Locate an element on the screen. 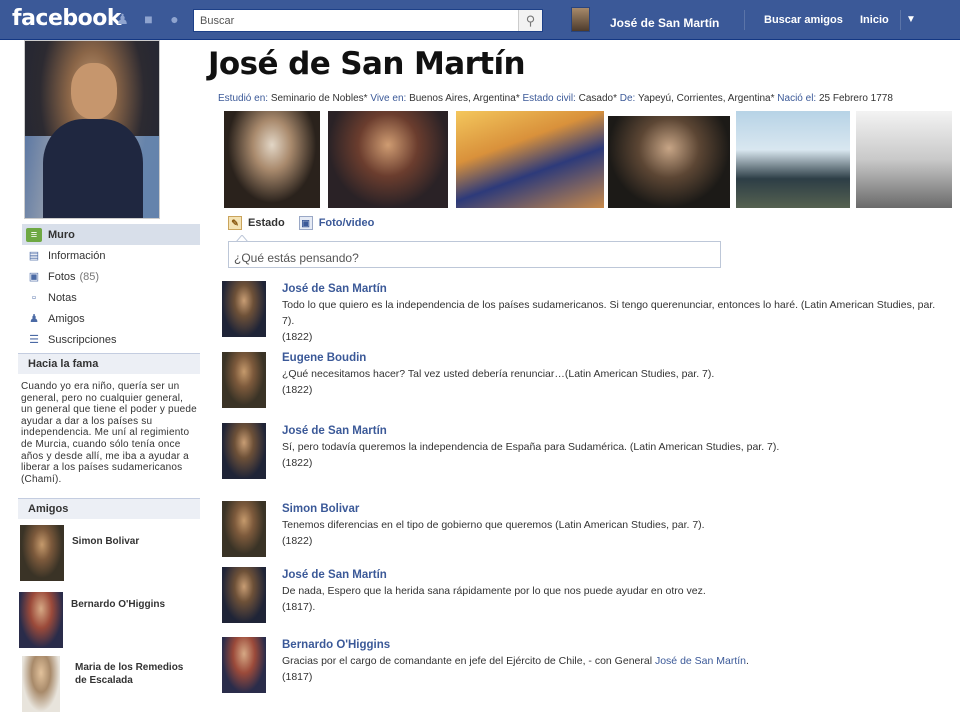  notes-icon: ▫ is located at coordinates (34, 297).